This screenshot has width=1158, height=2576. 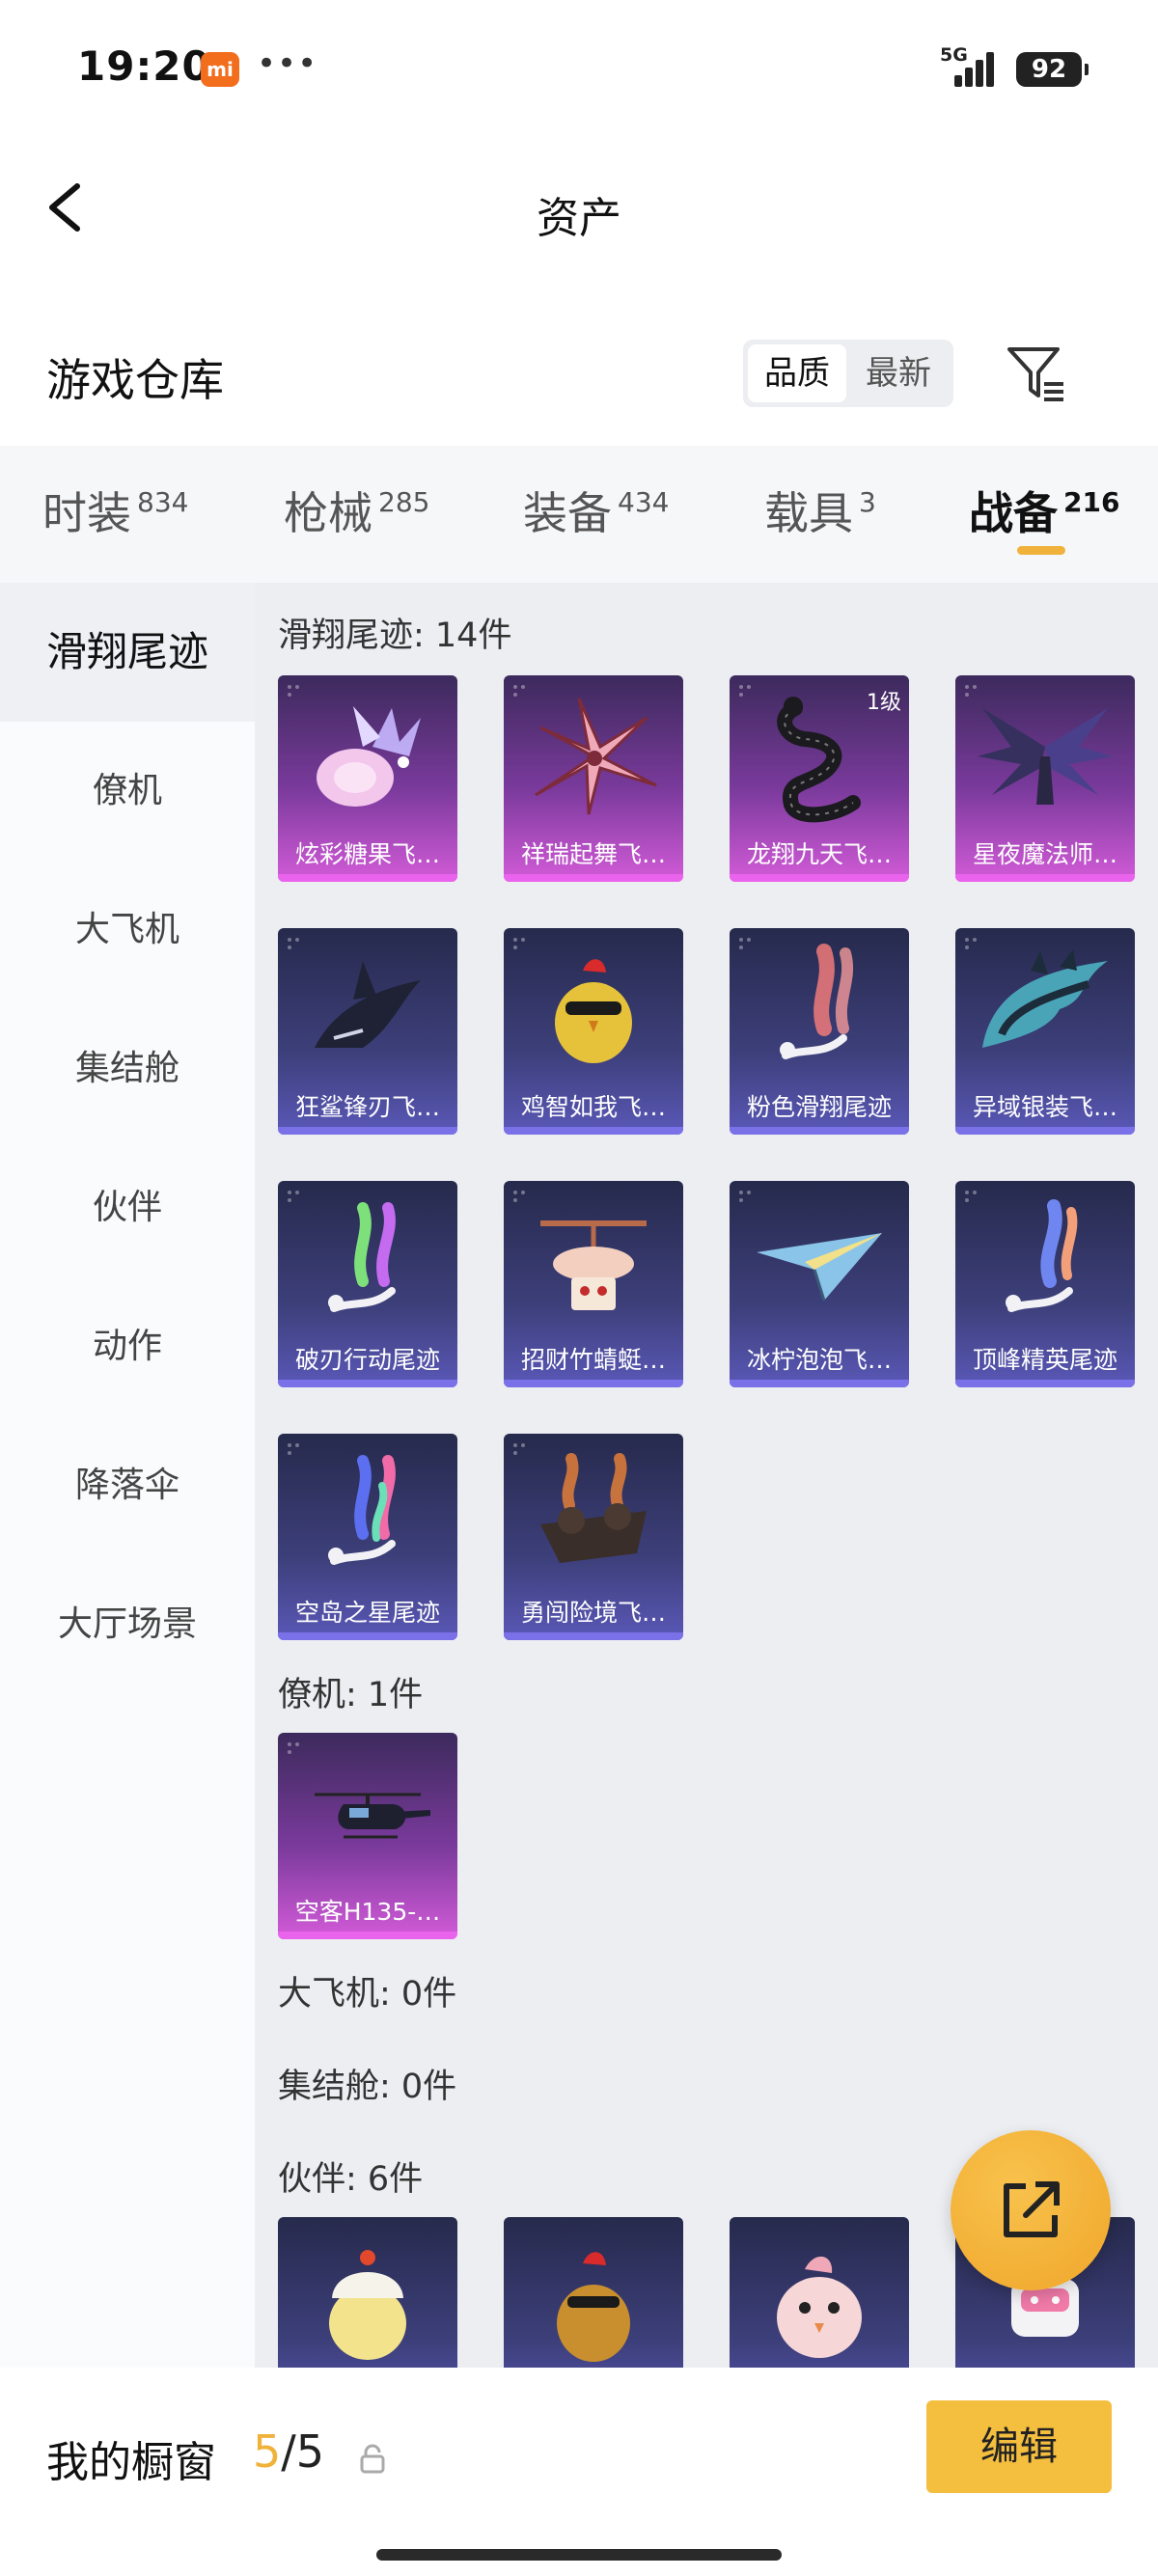 What do you see at coordinates (819, 1107) in the screenshot?
I see `item-name: 粉色滑翔尾迹` at bounding box center [819, 1107].